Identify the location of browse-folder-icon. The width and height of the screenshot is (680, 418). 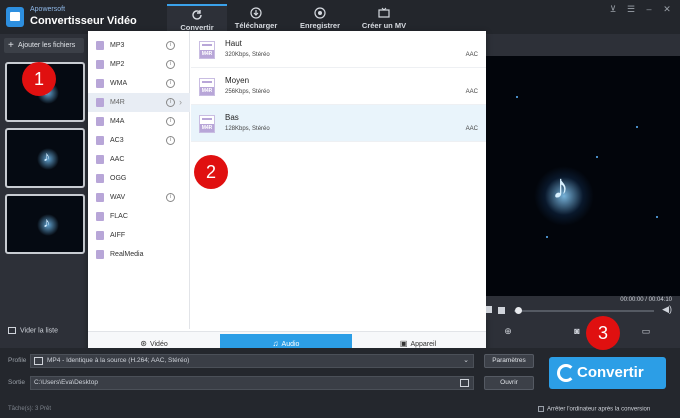
(464, 383).